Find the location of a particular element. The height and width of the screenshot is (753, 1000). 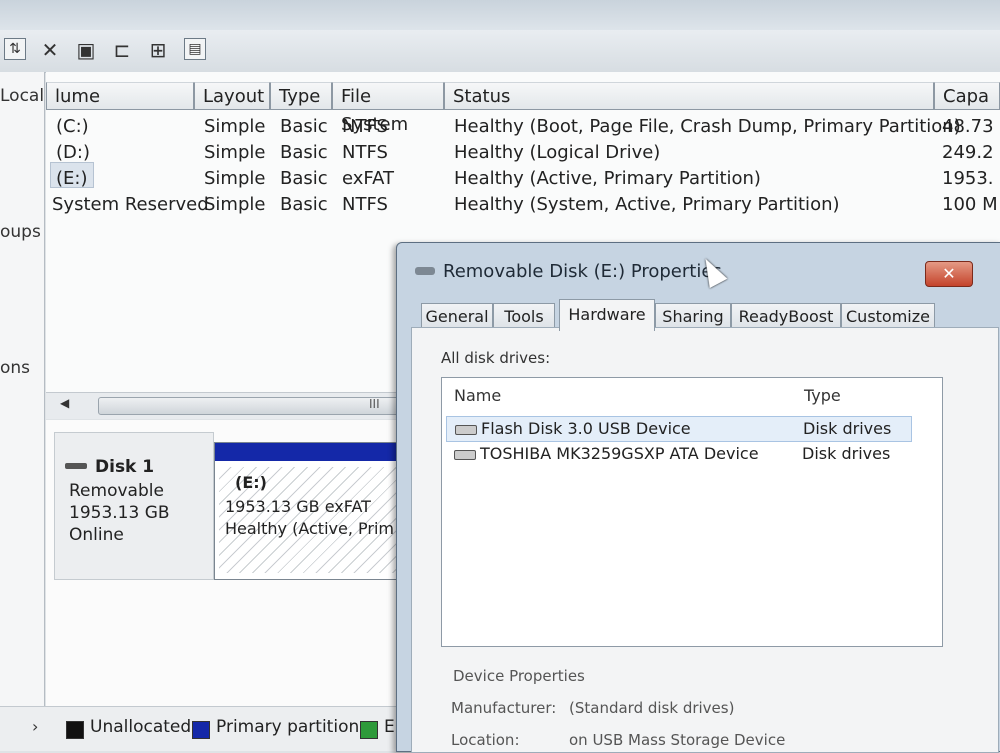

nav-item-options: ons is located at coordinates (15, 368).